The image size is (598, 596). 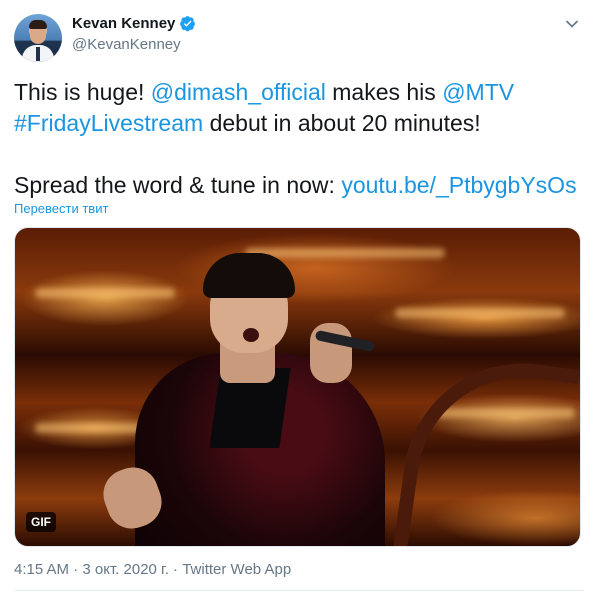 What do you see at coordinates (299, 590) in the screenshot?
I see `divider` at bounding box center [299, 590].